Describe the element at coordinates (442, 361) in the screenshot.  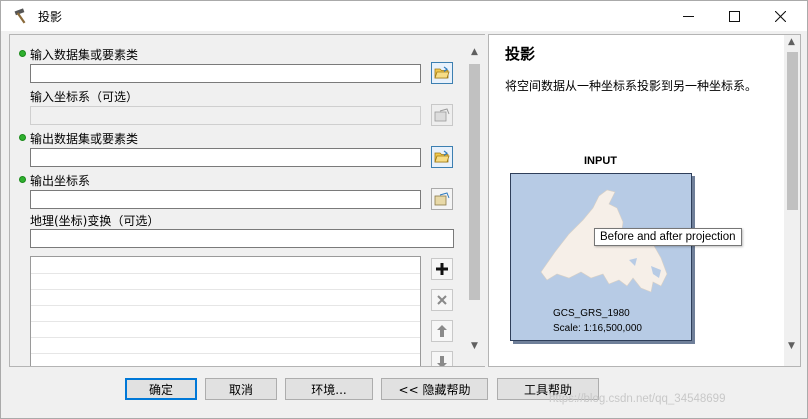
I see `move-down-icon` at that location.